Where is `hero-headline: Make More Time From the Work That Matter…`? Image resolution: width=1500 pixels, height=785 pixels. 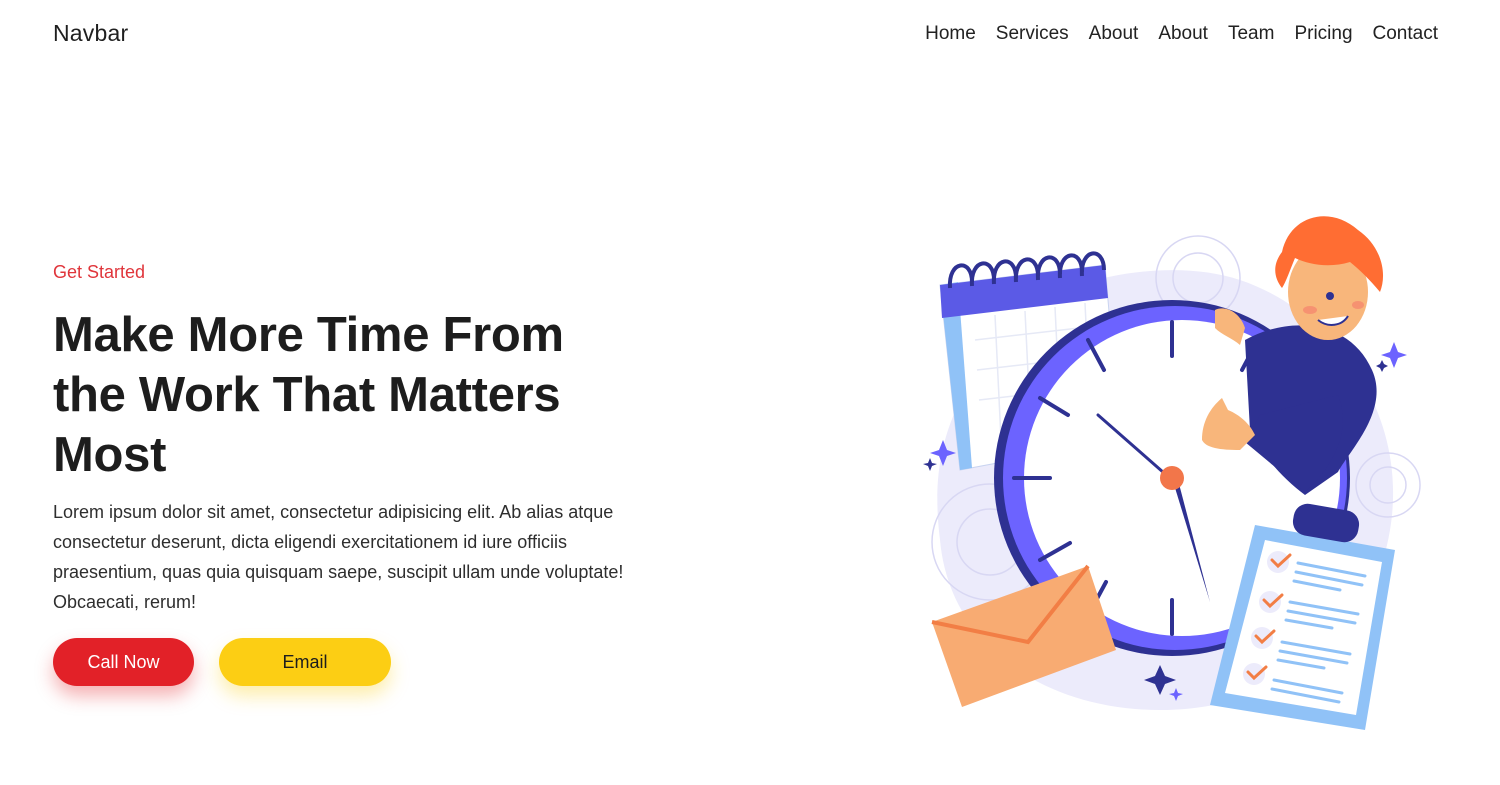 hero-headline: Make More Time From the Work That Matter… is located at coordinates (308, 395).